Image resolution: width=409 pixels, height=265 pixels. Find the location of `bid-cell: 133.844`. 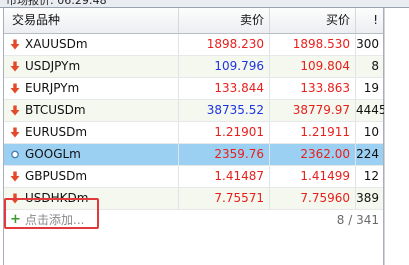

bid-cell: 133.844 is located at coordinates (224, 88).